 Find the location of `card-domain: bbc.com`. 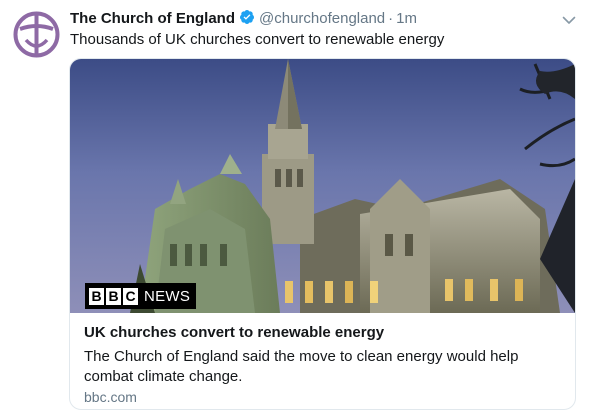

card-domain: bbc.com is located at coordinates (110, 397).